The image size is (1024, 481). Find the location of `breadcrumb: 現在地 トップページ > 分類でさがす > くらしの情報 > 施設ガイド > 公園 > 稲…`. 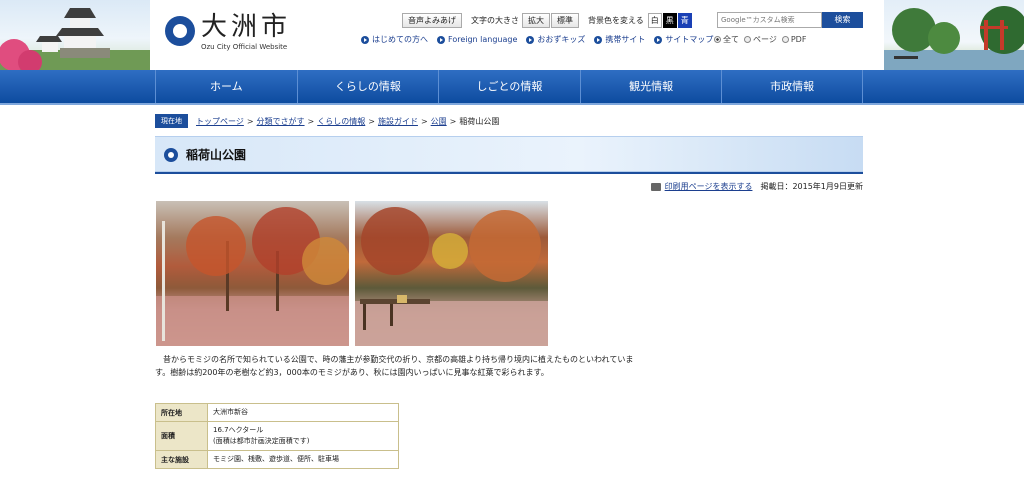

breadcrumb: 現在地 トップページ > 分類でさがす > くらしの情報 > 施設ガイド > 公園 > 稲… is located at coordinates (327, 121).